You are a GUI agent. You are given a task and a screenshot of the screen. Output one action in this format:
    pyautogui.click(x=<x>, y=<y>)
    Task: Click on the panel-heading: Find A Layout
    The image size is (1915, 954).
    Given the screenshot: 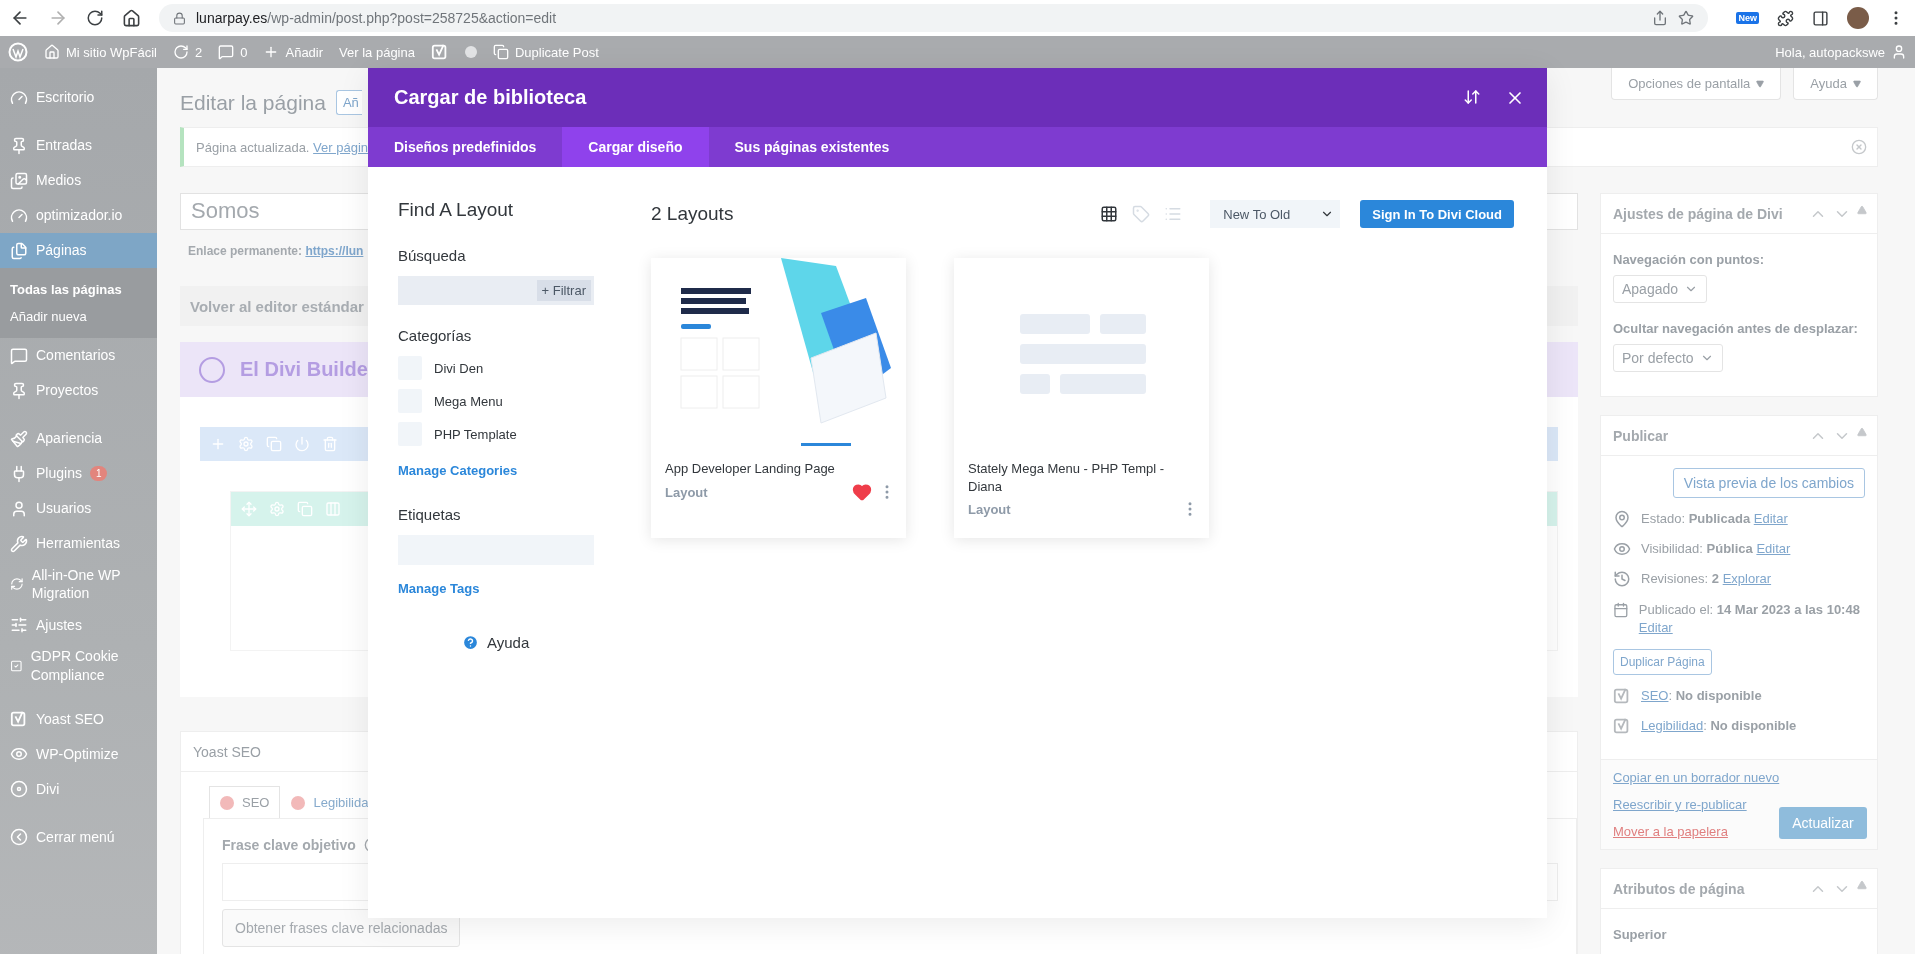 What is the action you would take?
    pyautogui.click(x=456, y=210)
    